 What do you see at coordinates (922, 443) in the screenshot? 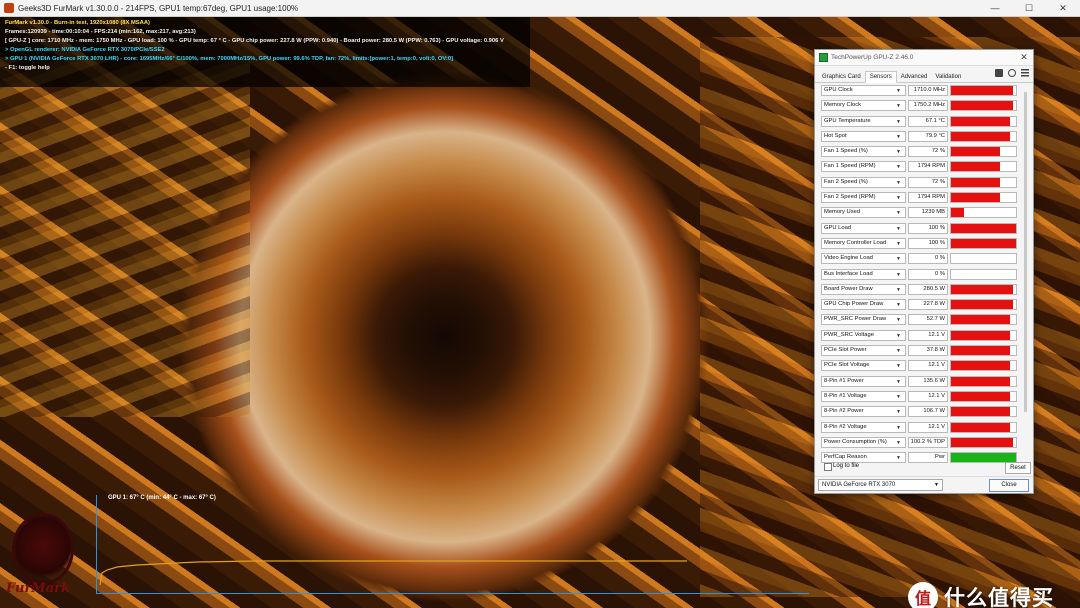
I see `sensor-row: Power Consumption (%) ▼ 100.2 % TDP` at bounding box center [922, 443].